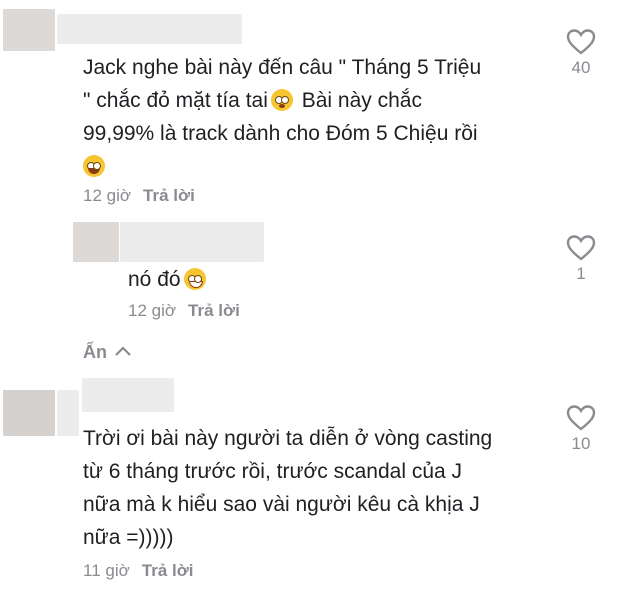  What do you see at coordinates (107, 352) in the screenshot?
I see `hide-replies-button: Ẩn` at bounding box center [107, 352].